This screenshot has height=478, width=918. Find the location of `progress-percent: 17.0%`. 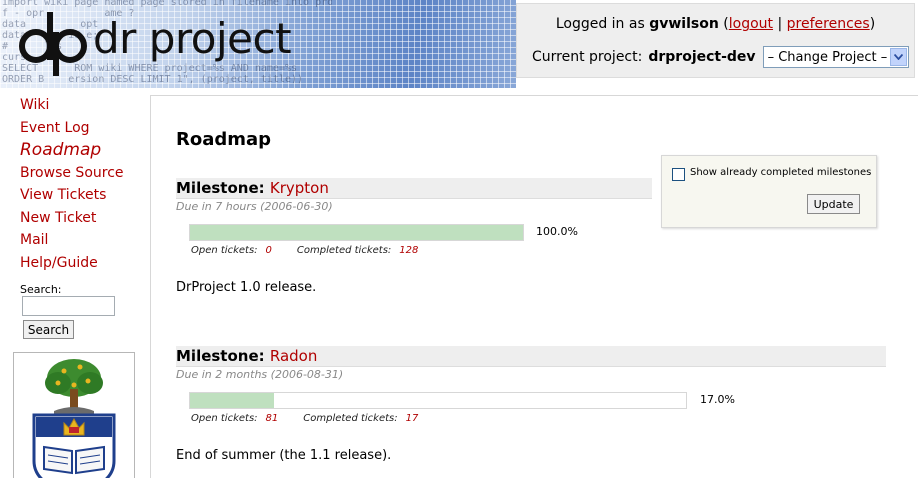

progress-percent: 17.0% is located at coordinates (717, 399).